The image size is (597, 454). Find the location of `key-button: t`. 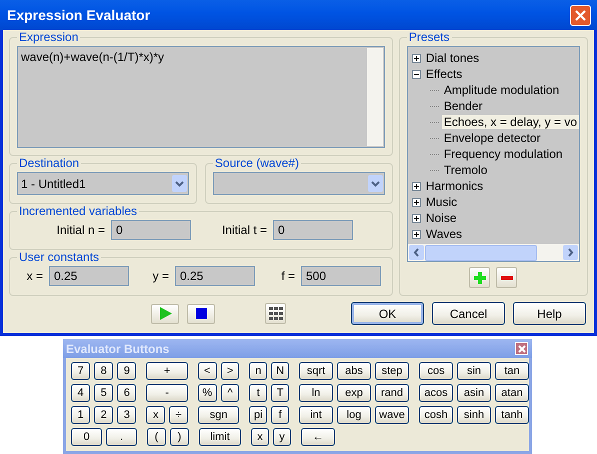

key-button: t is located at coordinates (258, 393).